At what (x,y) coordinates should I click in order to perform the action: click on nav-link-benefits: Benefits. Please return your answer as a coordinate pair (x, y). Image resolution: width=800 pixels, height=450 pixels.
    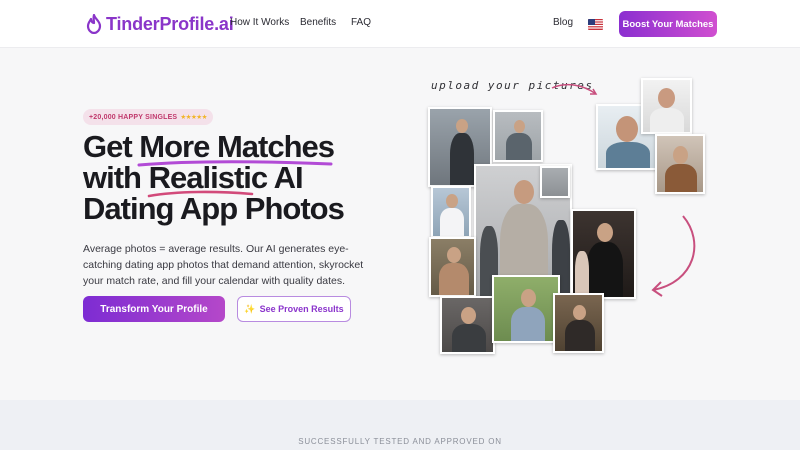
    Looking at the image, I should click on (318, 22).